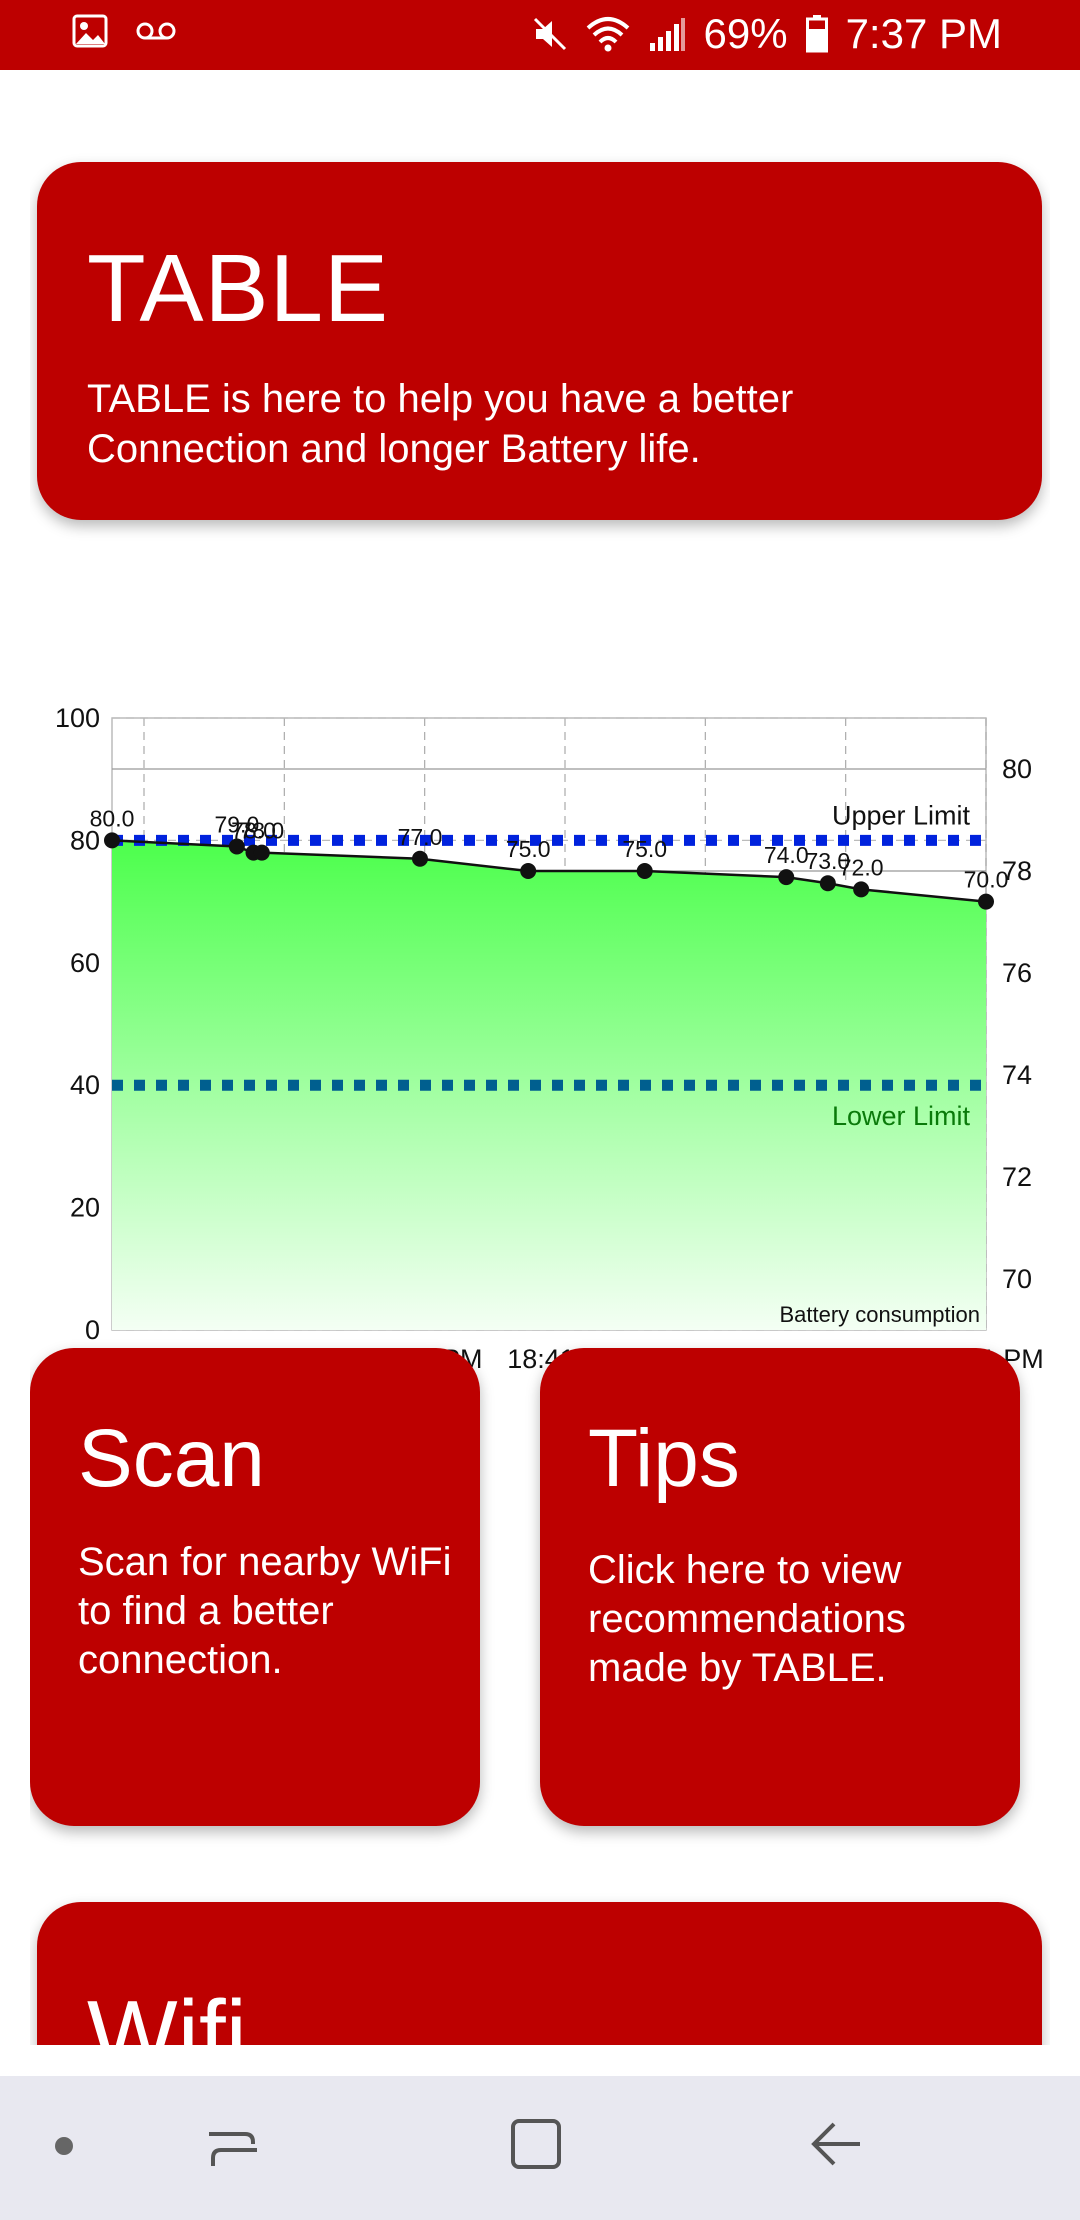 The height and width of the screenshot is (2220, 1080). Describe the element at coordinates (156, 31) in the screenshot. I see `voicemail-icon` at that location.